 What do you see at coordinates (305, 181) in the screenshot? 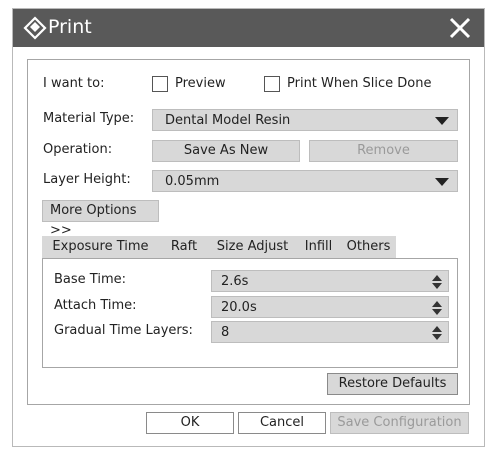
I see `layer-height-select: 0.05mm` at bounding box center [305, 181].